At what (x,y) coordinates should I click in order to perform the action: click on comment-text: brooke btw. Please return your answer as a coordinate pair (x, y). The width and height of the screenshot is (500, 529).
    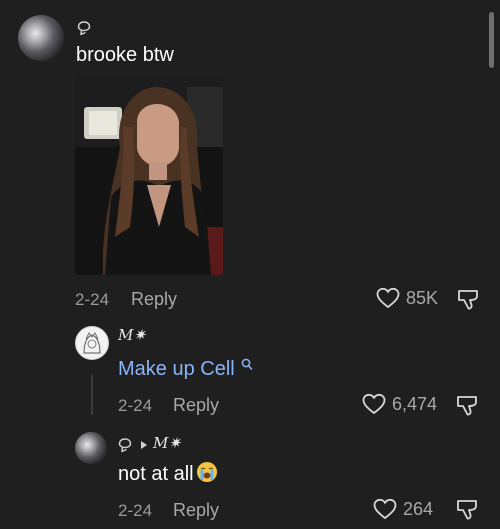
    Looking at the image, I should click on (125, 55).